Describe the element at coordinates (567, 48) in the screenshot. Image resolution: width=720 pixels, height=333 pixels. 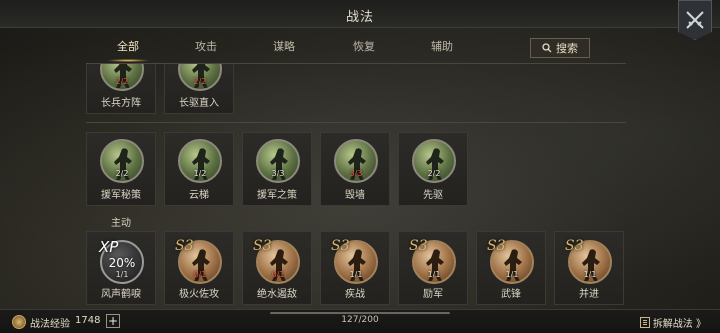
I see `search-label: 搜索` at that location.